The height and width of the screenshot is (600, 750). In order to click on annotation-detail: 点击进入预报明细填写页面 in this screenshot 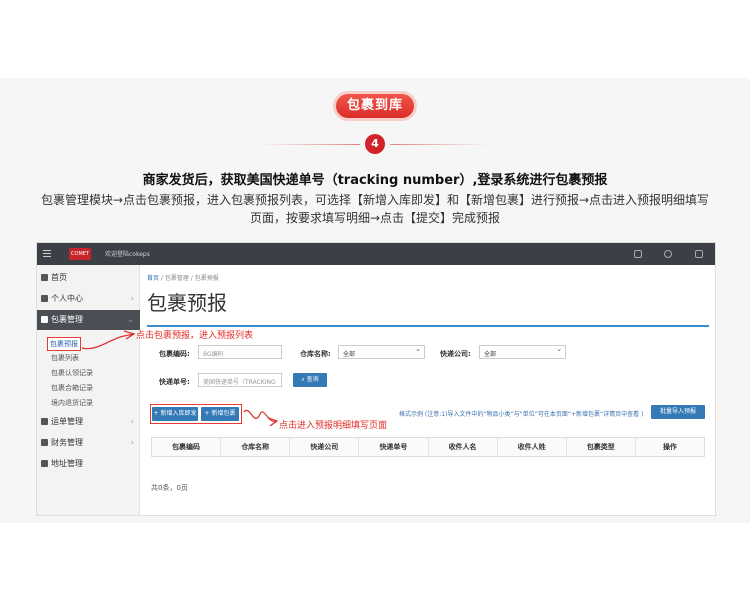, I will do `click(333, 426)`.